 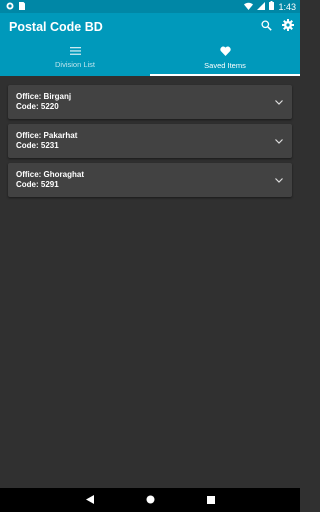 I want to click on list-item-text: Office: Ghoraghat Code: 5291, so click(x=50, y=180).